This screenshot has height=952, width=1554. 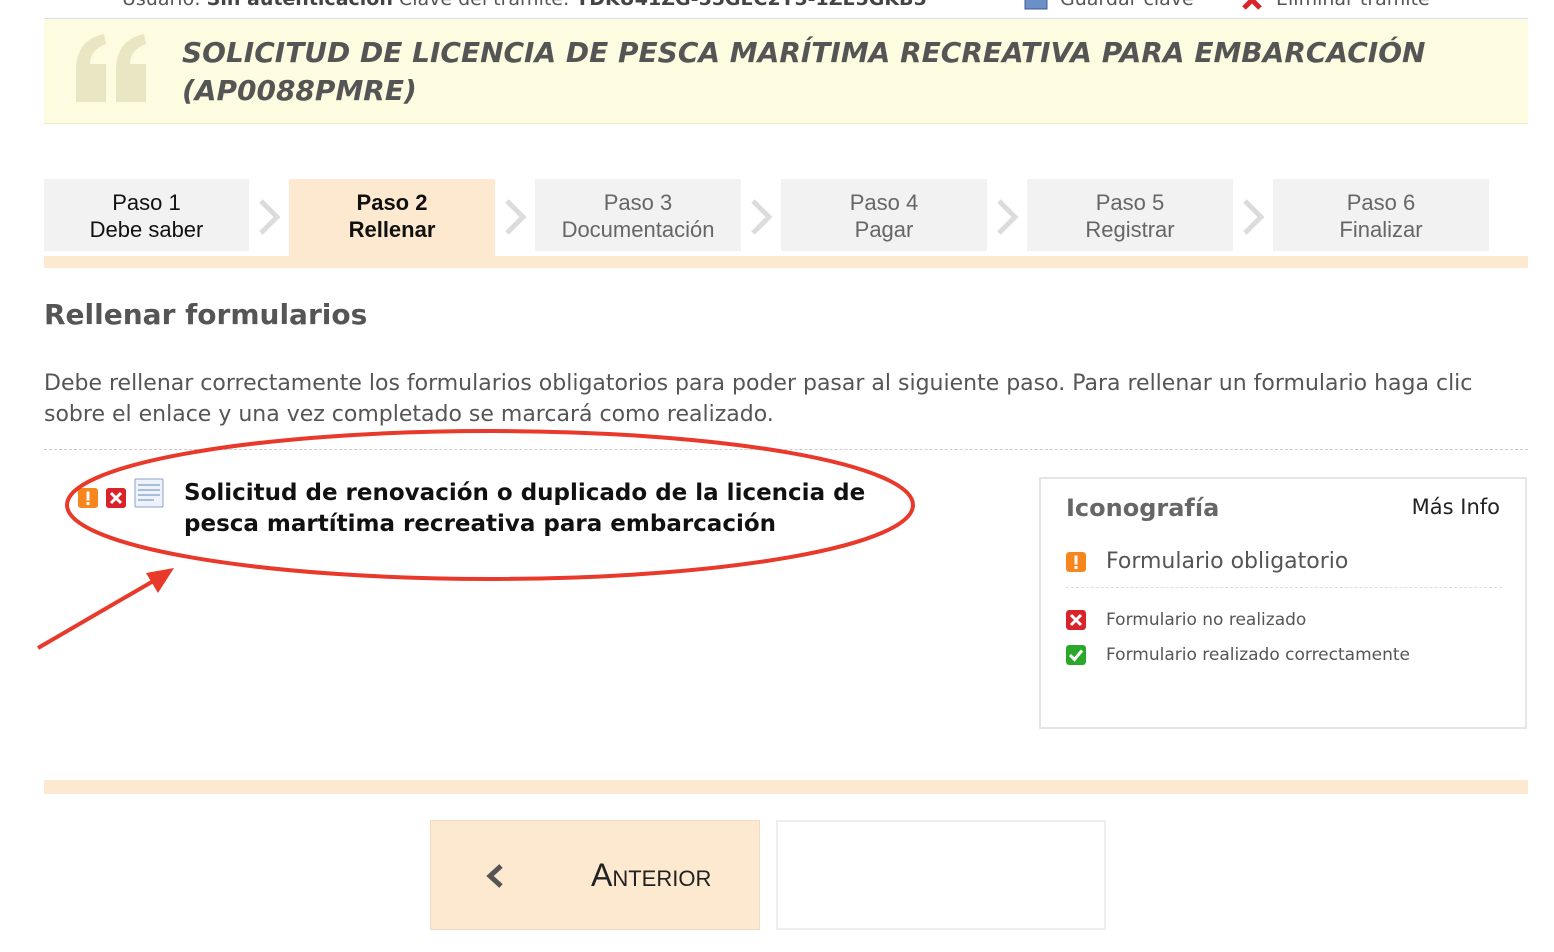 I want to click on save-key-label: Guardar clave, so click(x=1127, y=5).